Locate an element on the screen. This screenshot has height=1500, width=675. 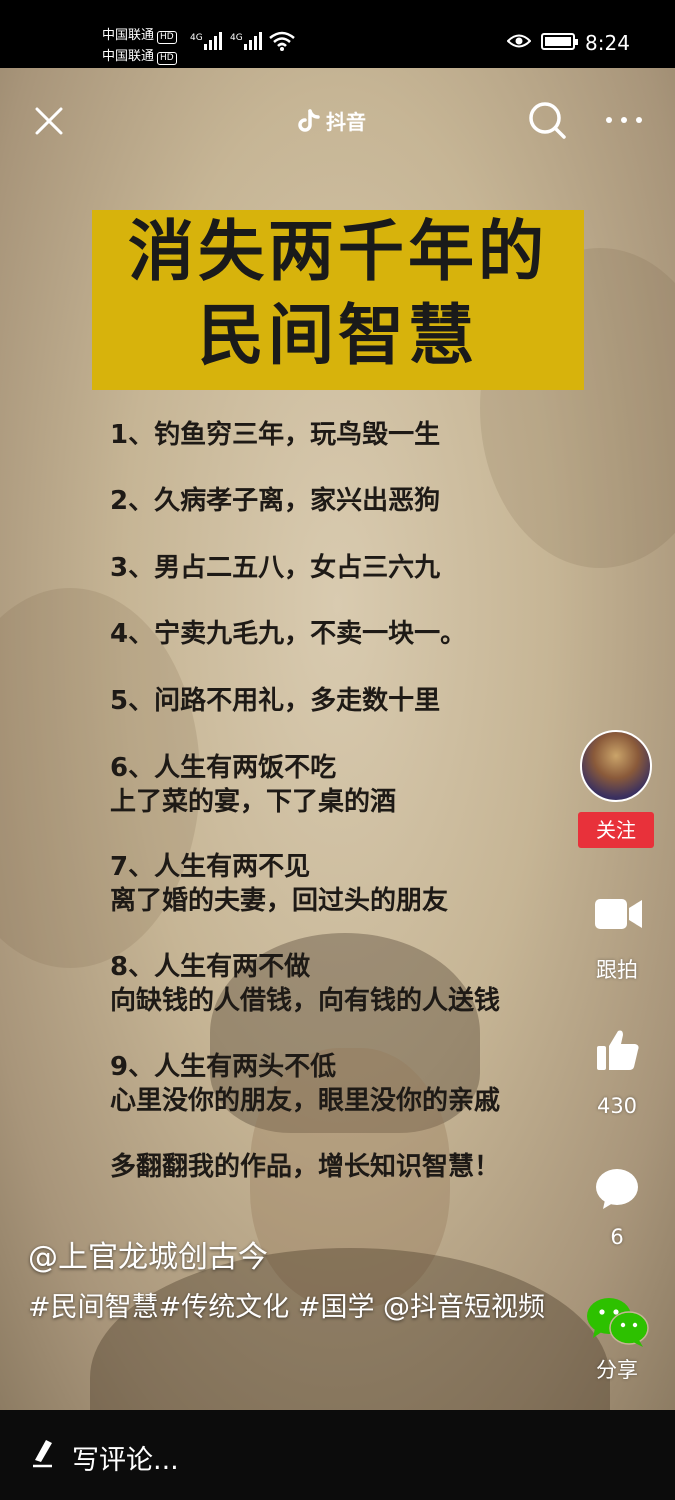
post-description: #民间智慧#传统文化 #国学 @抖音短视频 is located at coordinates (293, 1308).